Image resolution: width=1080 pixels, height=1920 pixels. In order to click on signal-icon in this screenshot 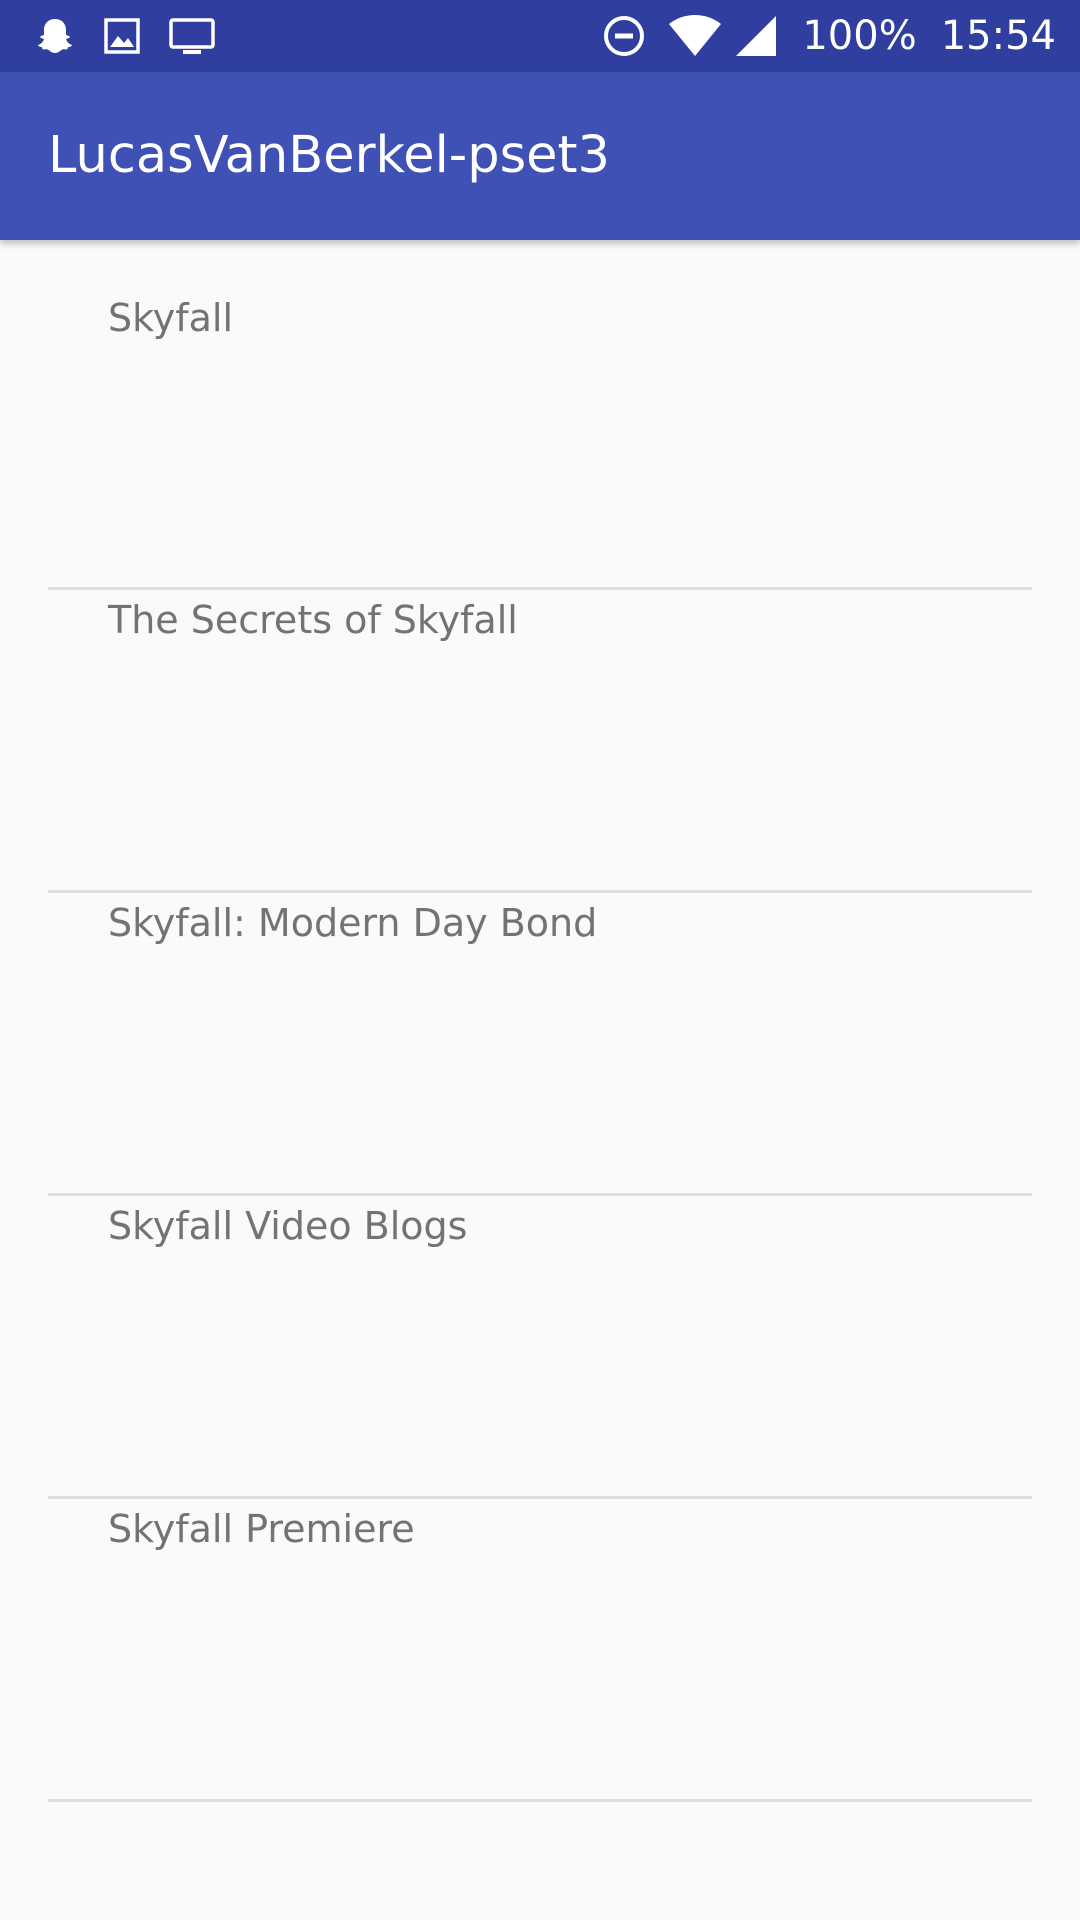, I will do `click(756, 36)`.